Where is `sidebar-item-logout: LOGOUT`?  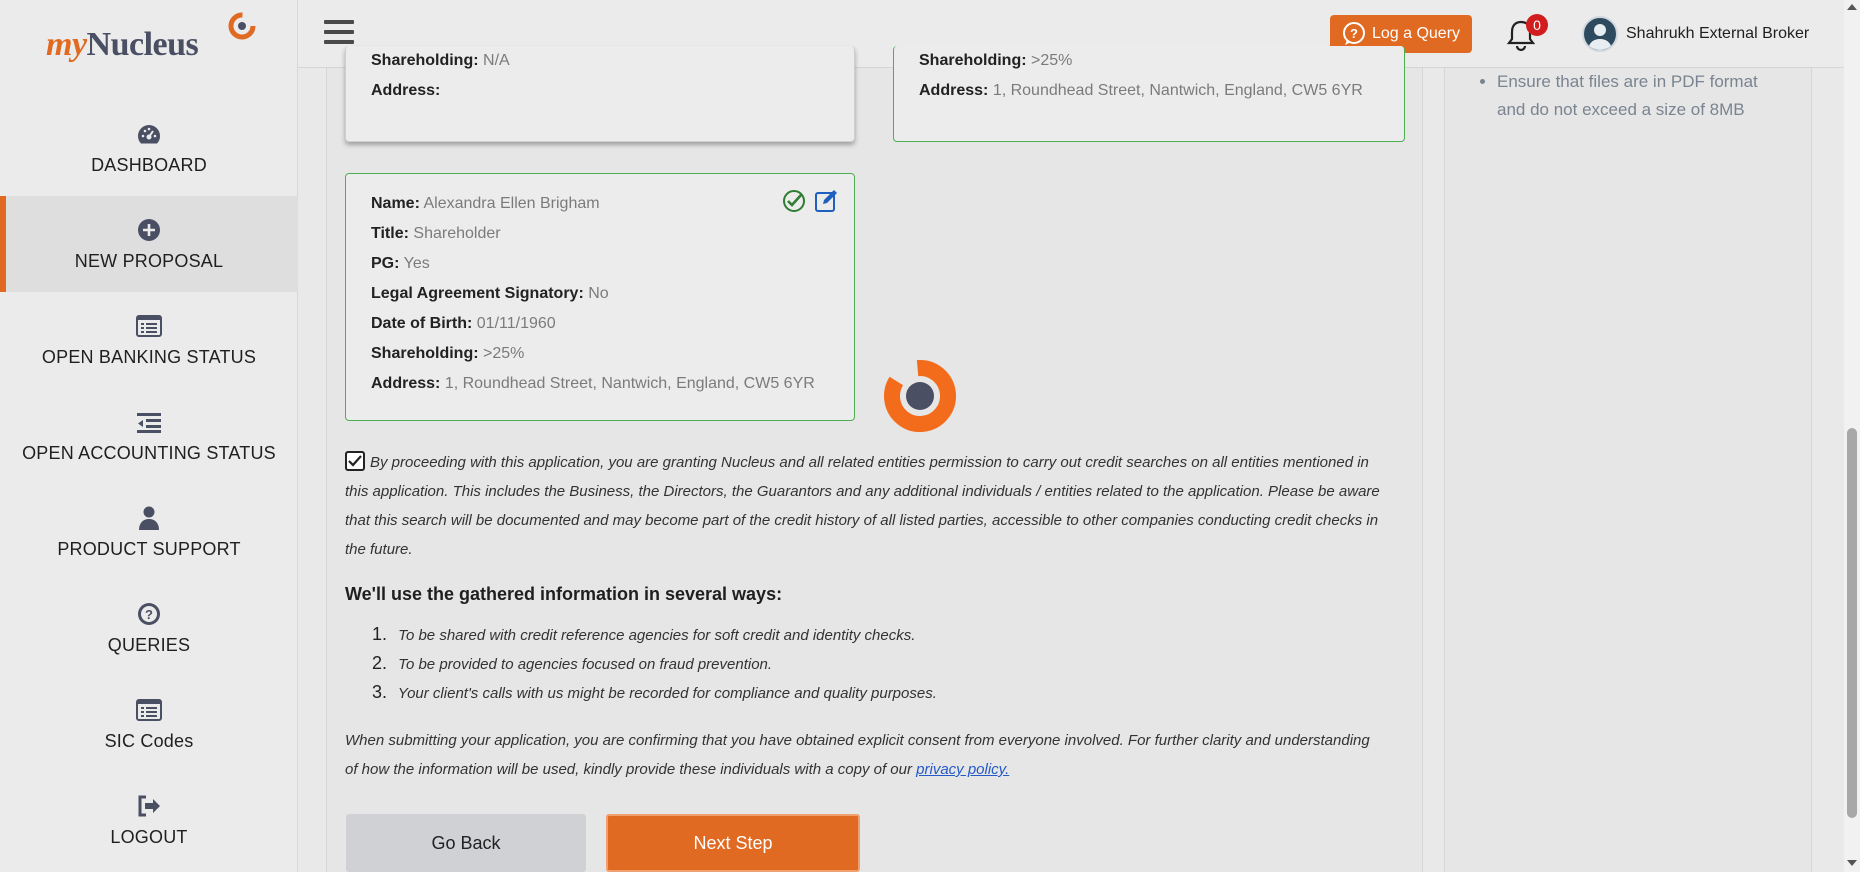 sidebar-item-logout: LOGOUT is located at coordinates (149, 820).